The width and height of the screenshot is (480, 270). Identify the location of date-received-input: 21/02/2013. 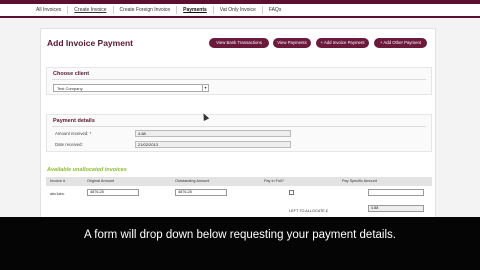
(213, 144).